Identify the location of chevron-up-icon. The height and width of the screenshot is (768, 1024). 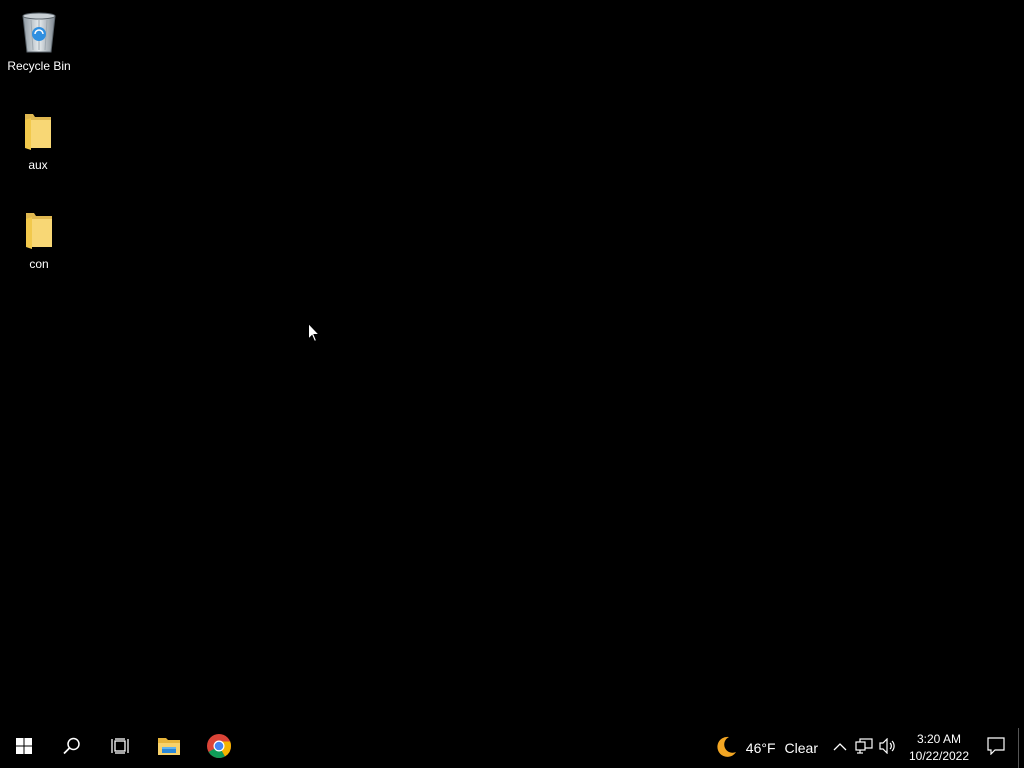
(840, 748).